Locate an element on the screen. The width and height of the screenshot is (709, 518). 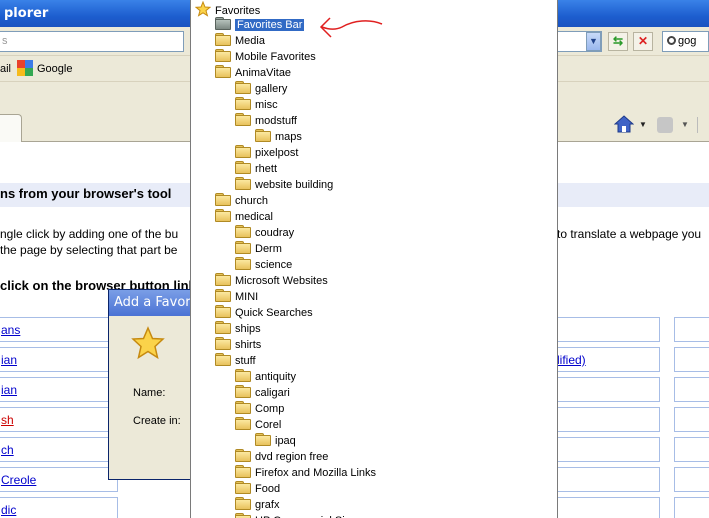
tree-item-label: Media is located at coordinates (250, 41).